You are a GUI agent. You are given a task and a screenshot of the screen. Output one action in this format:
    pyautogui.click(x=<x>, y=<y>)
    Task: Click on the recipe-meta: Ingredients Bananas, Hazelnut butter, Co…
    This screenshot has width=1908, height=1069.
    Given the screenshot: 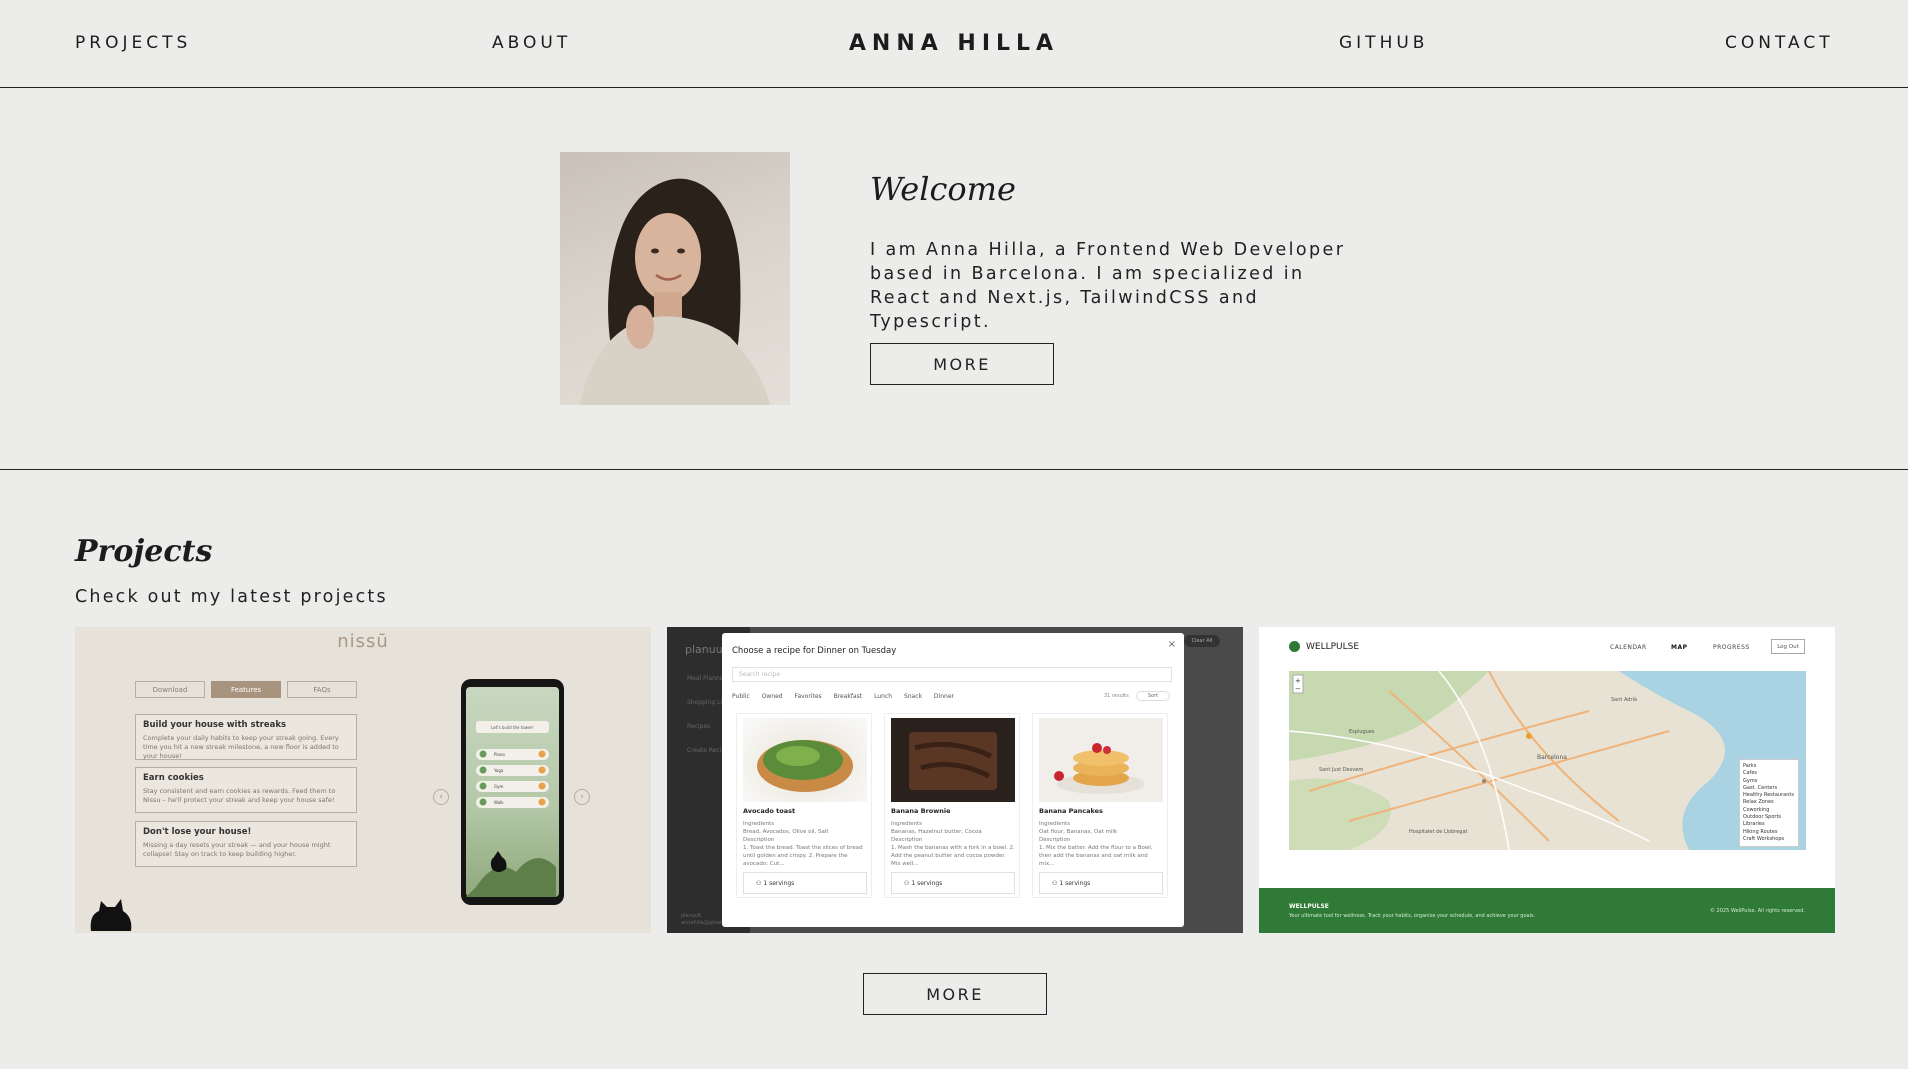 What is the action you would take?
    pyautogui.click(x=953, y=844)
    